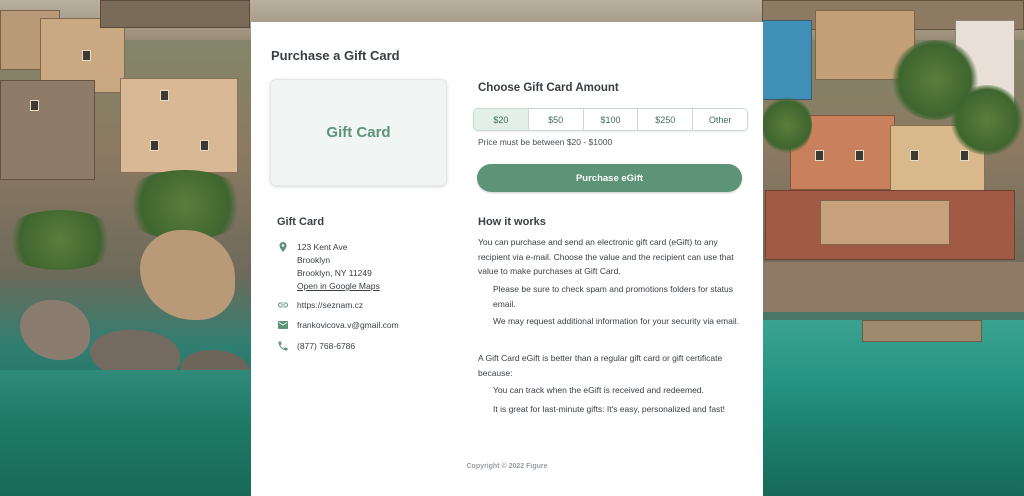 Image resolution: width=1024 pixels, height=496 pixels. What do you see at coordinates (545, 142) in the screenshot?
I see `price-range-note: Price must be between $20 - $1000` at bounding box center [545, 142].